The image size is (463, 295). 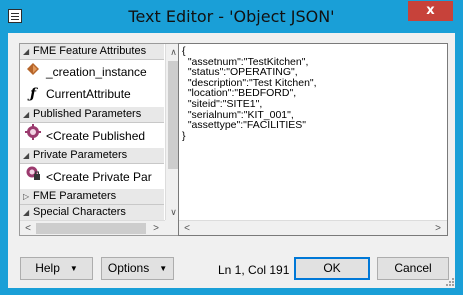 I want to click on title-bar: Text Editor - 'Object JSON' x, so click(x=231, y=16).